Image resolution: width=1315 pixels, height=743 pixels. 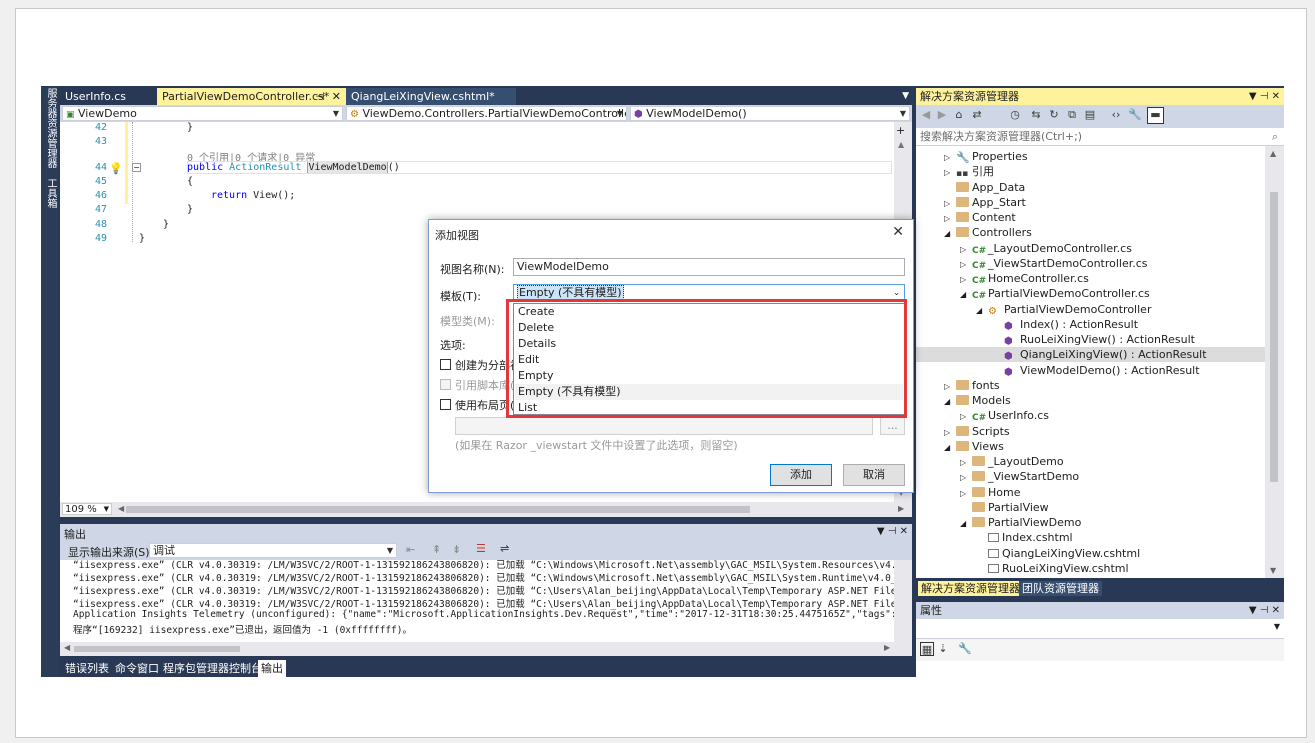 I want to click on solution-explorer-scrollbar: ▲ ▼, so click(x=1274, y=362).